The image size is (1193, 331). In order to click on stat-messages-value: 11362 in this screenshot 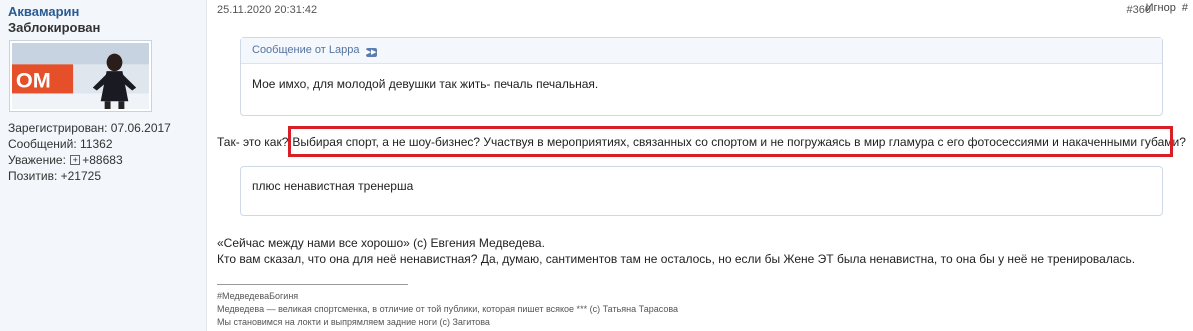, I will do `click(96, 144)`.